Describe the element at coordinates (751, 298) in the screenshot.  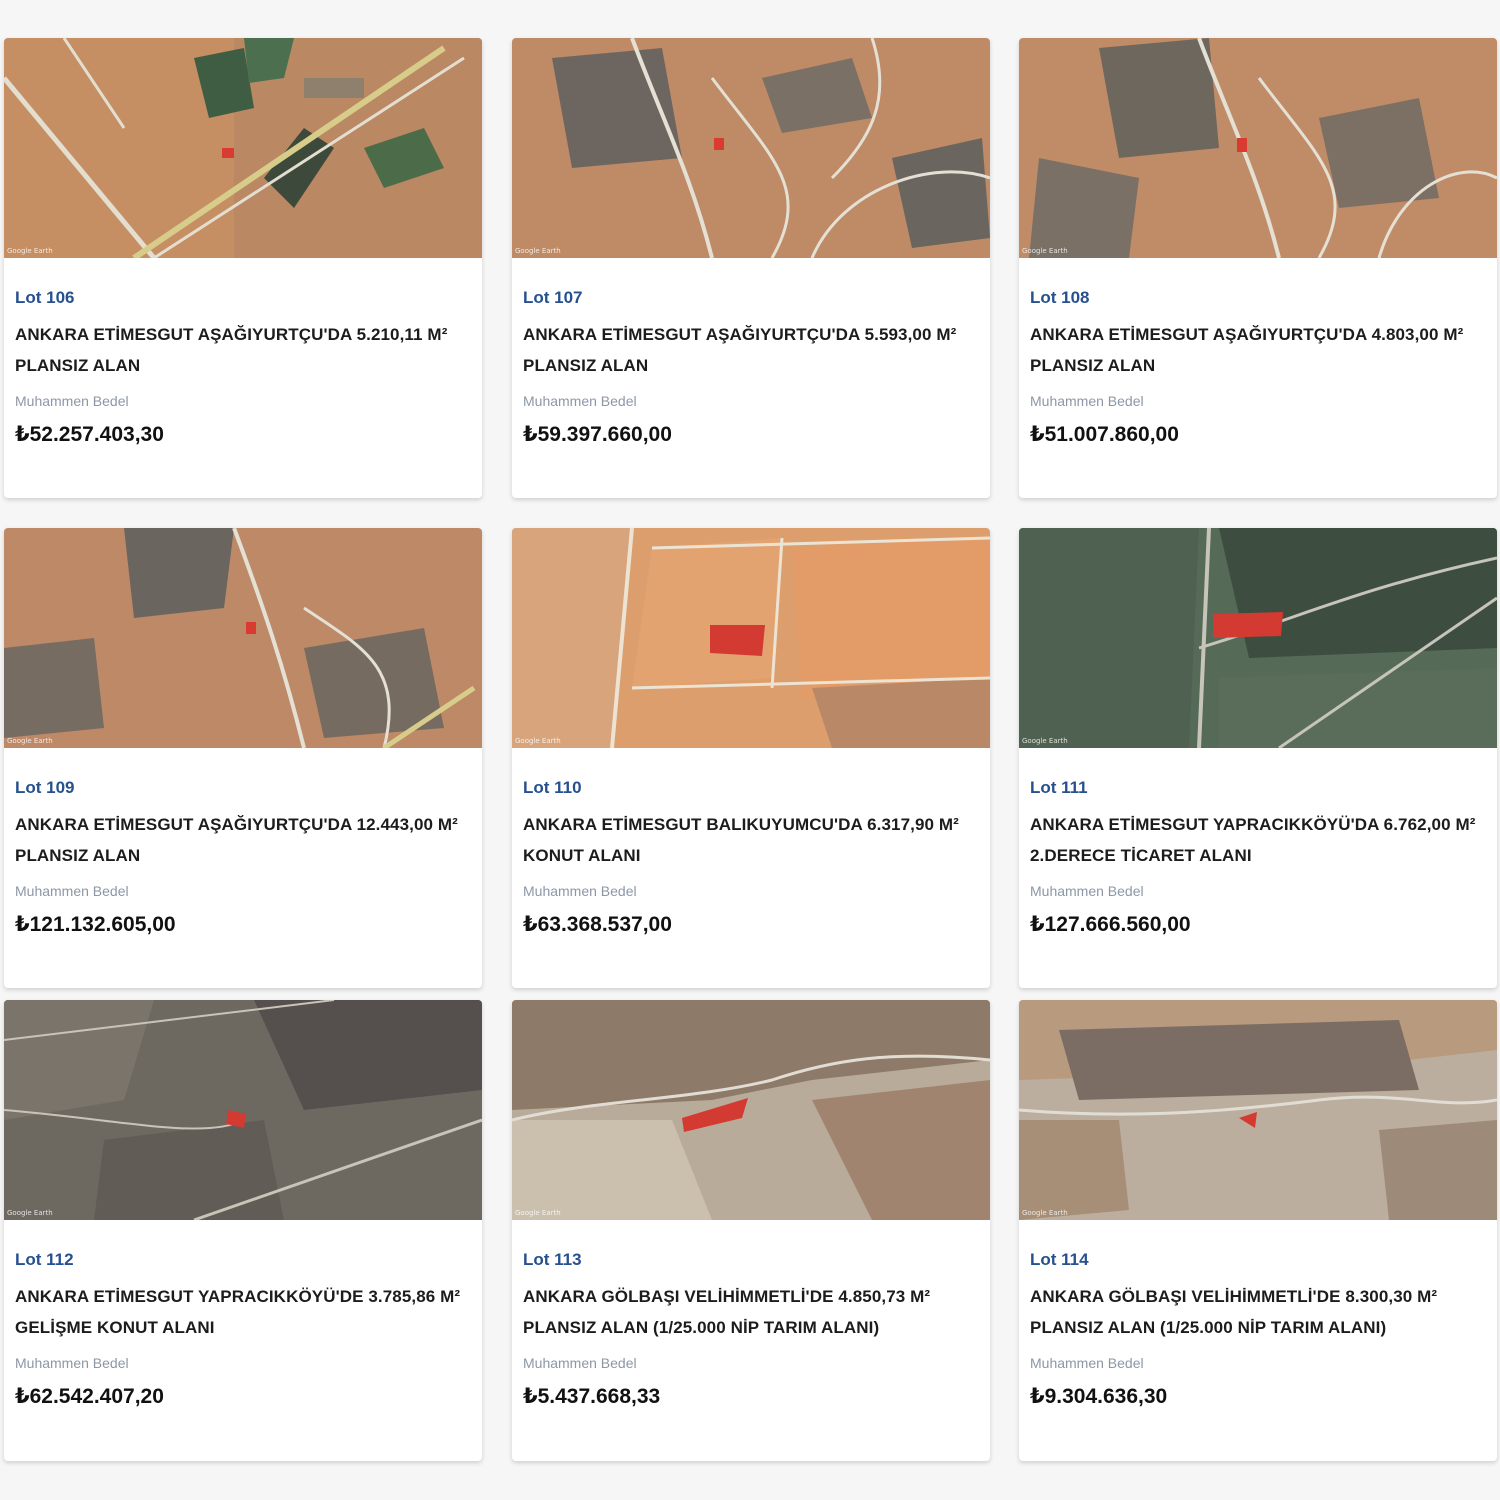
I see `lot-number: Lot 107` at that location.